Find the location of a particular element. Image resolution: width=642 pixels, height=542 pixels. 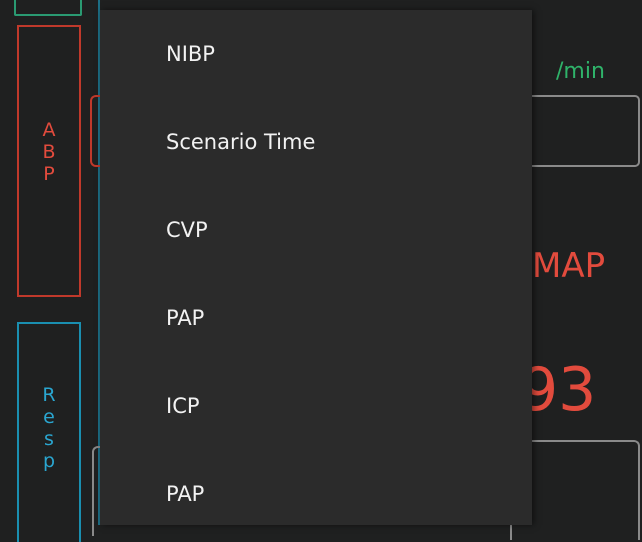

tab-abp: A B P is located at coordinates (49, 161).